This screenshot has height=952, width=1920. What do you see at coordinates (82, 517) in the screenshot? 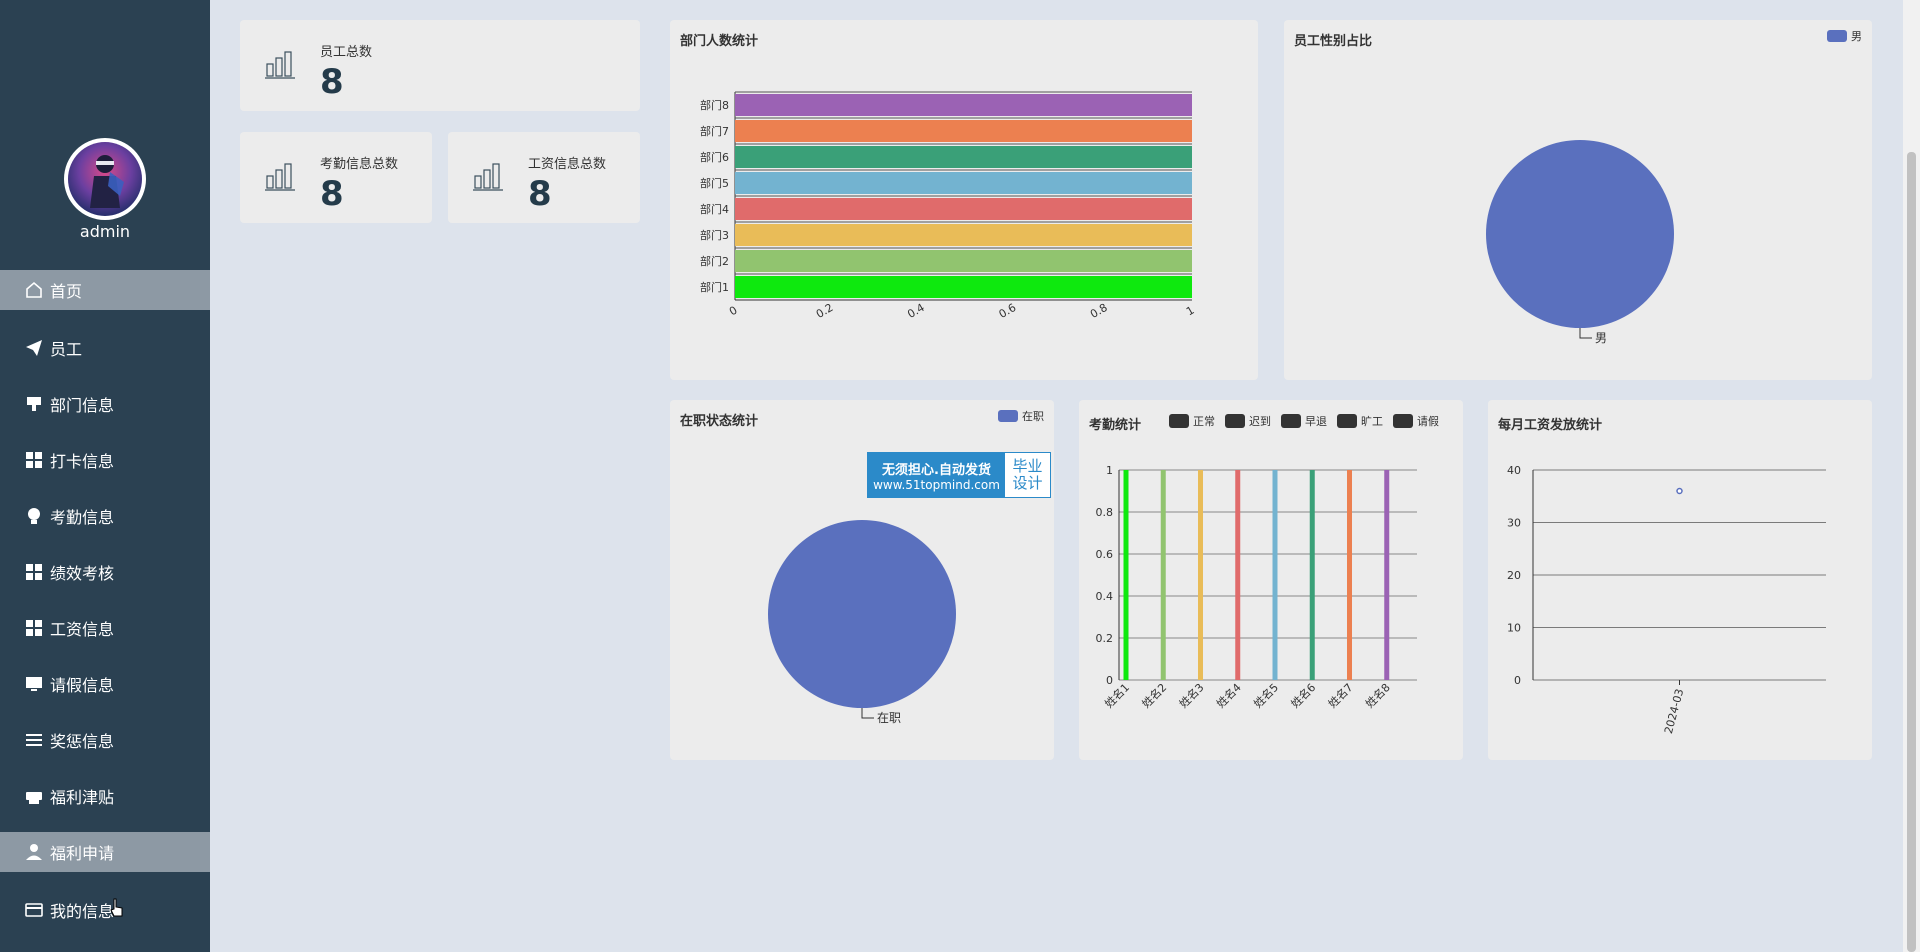
I see `sidebar-item-label: 考勤信息` at bounding box center [82, 517].